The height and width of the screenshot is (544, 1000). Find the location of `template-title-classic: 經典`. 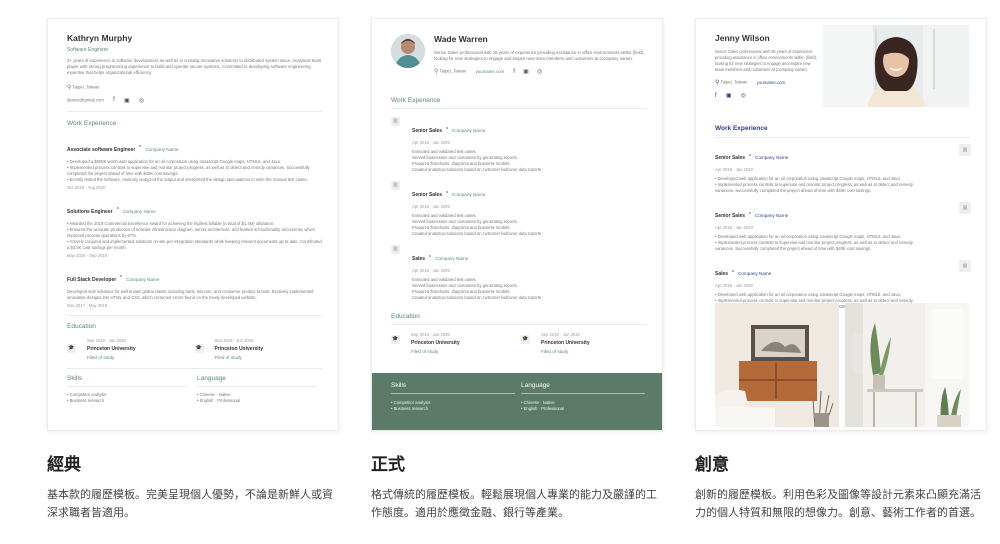

template-title-classic: 經典 is located at coordinates (64, 462).